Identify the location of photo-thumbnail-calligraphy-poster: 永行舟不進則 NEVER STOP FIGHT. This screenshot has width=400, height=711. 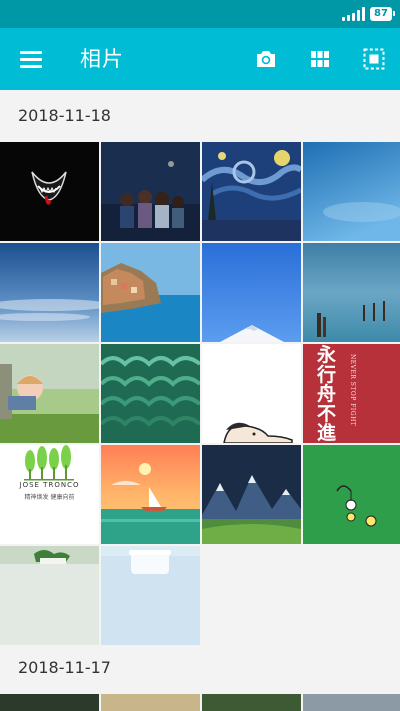
(351, 393).